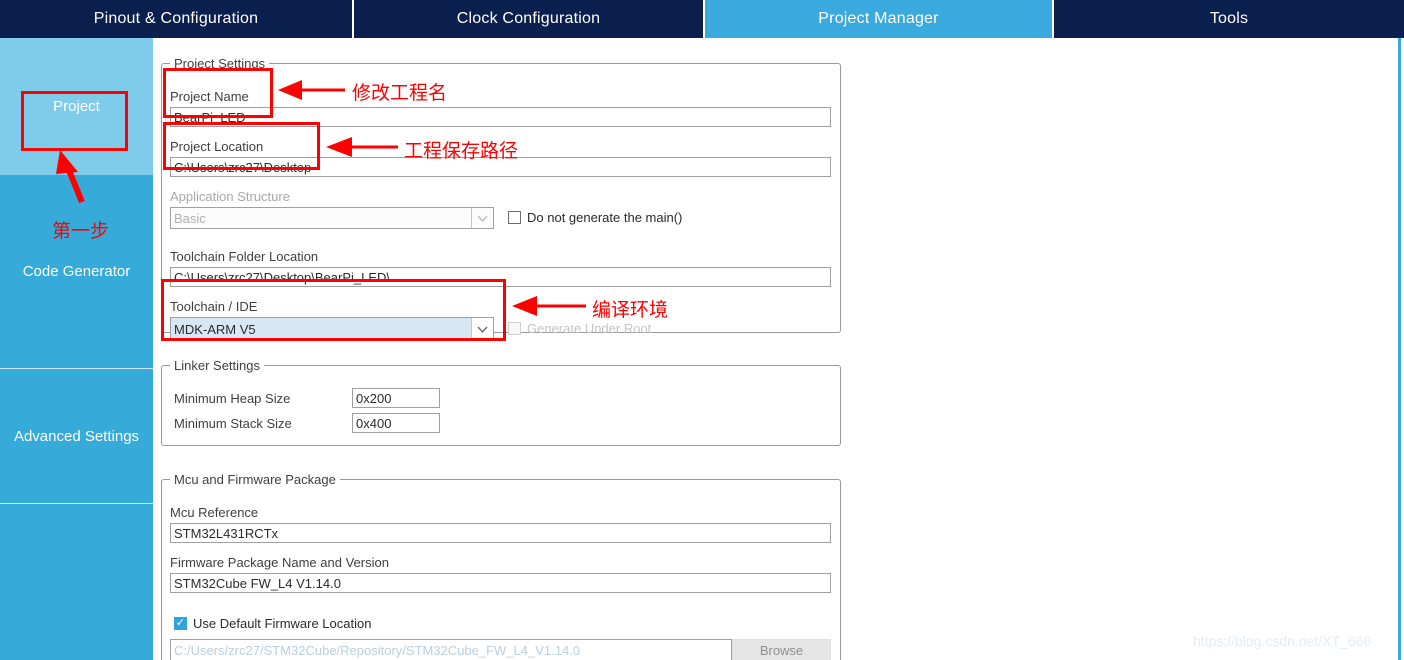  I want to click on check-icon: ✓, so click(180, 623).